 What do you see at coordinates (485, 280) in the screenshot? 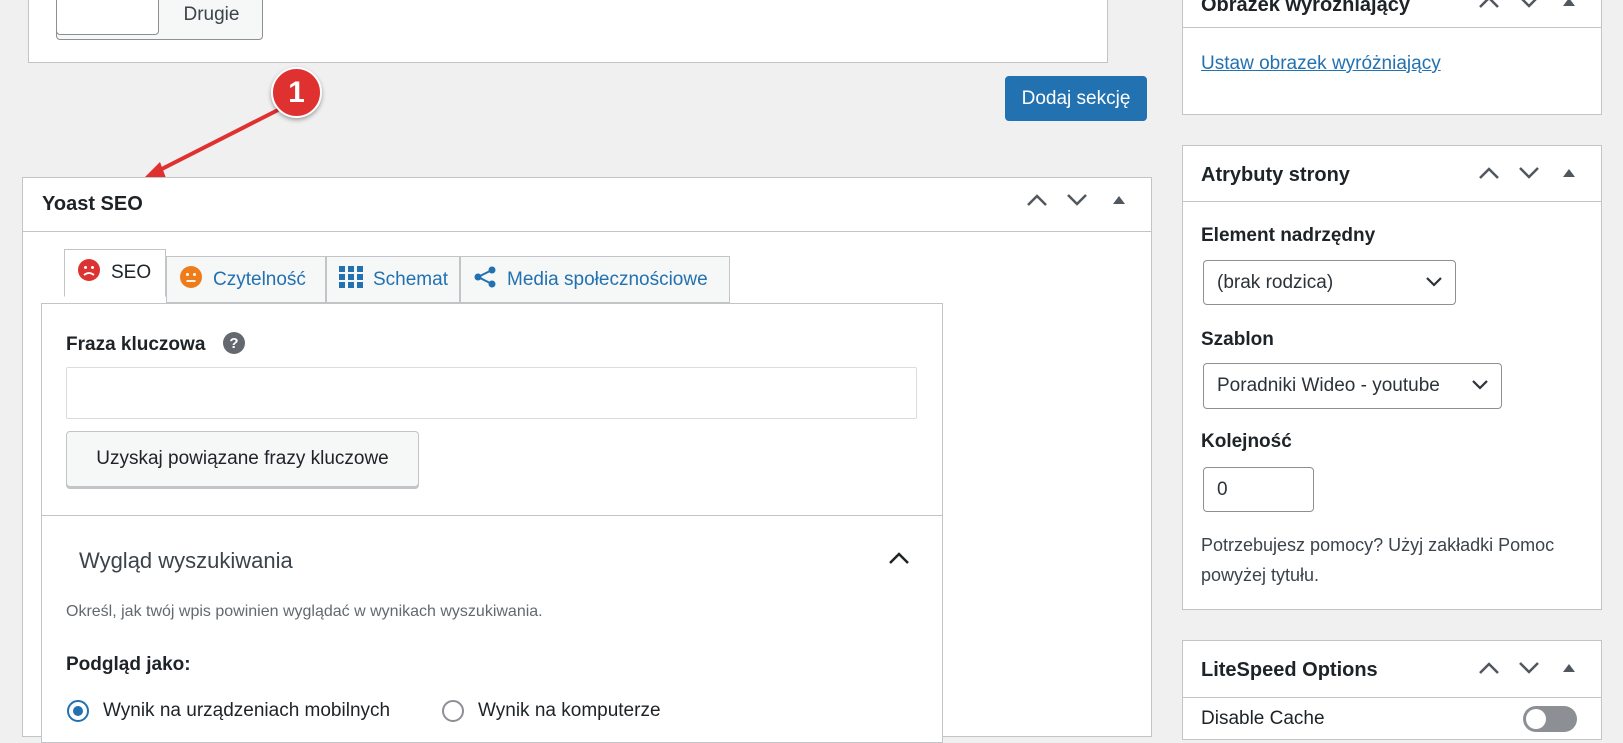
I see `share-icon` at bounding box center [485, 280].